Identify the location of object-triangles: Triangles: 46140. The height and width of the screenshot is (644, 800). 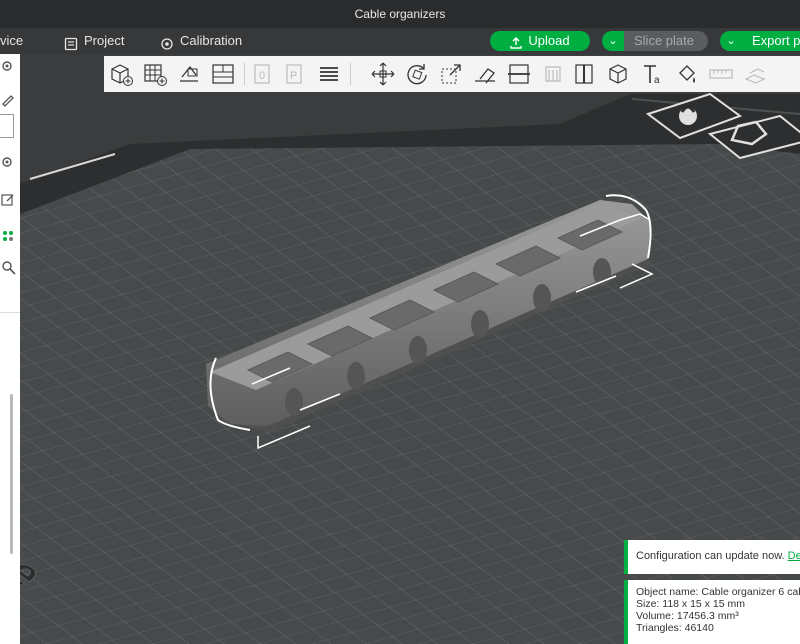
(675, 628).